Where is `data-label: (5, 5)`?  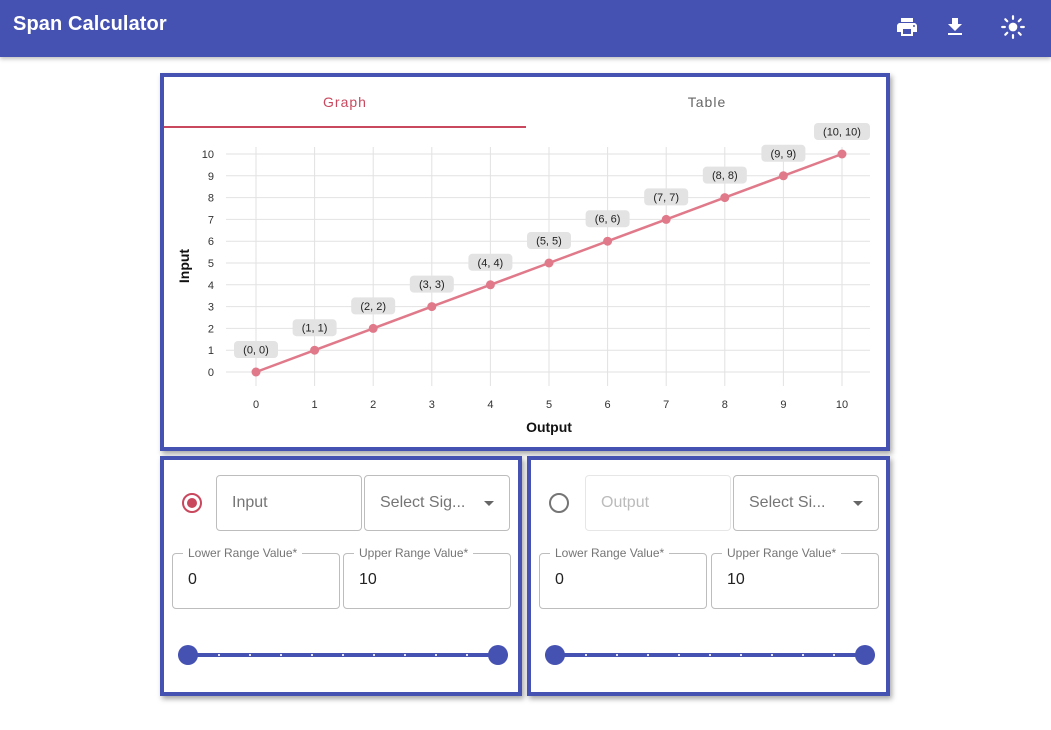 data-label: (5, 5) is located at coordinates (549, 242).